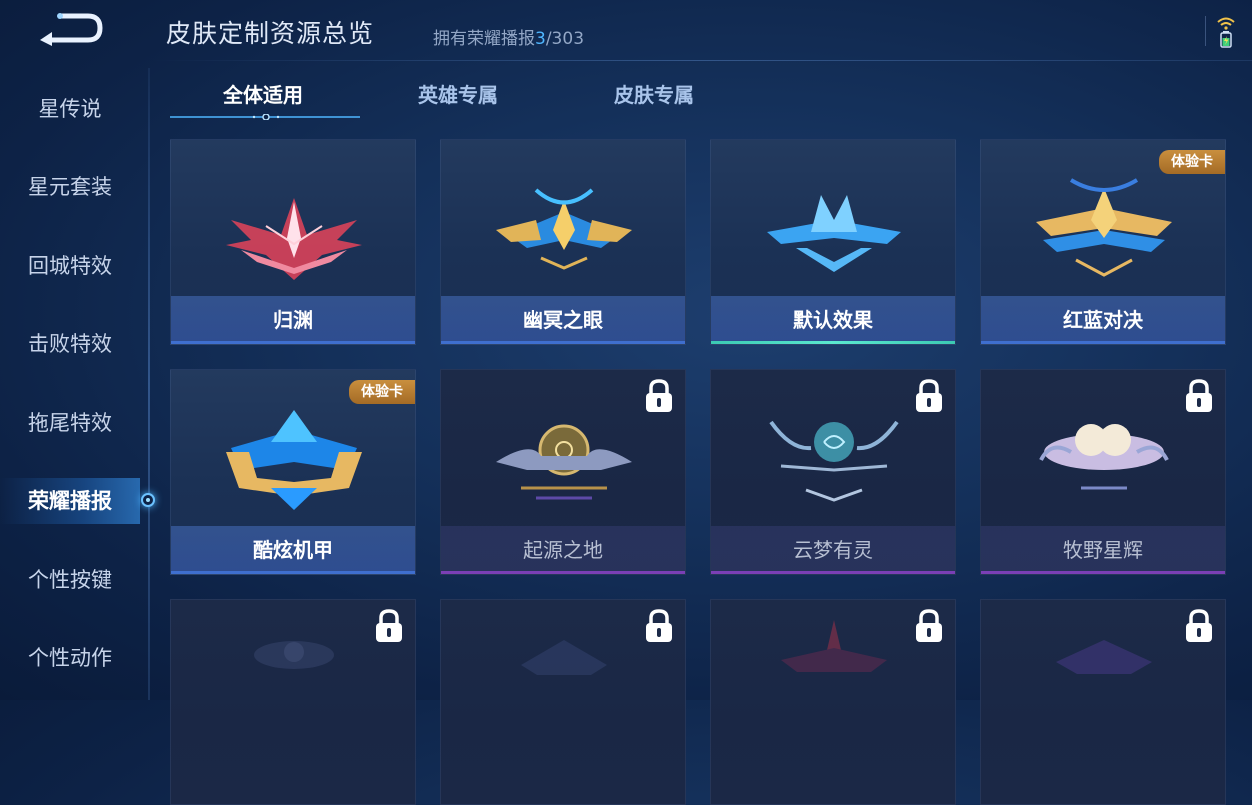  What do you see at coordinates (833, 320) in the screenshot?
I see `card-title: 默认效果` at bounding box center [833, 320].